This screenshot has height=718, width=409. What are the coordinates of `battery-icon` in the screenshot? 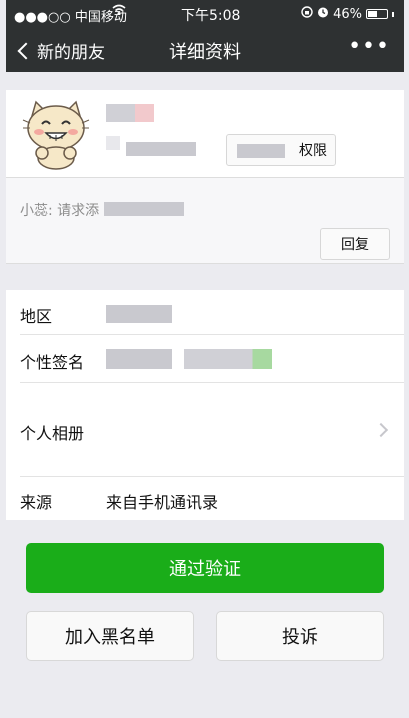 It's located at (377, 14).